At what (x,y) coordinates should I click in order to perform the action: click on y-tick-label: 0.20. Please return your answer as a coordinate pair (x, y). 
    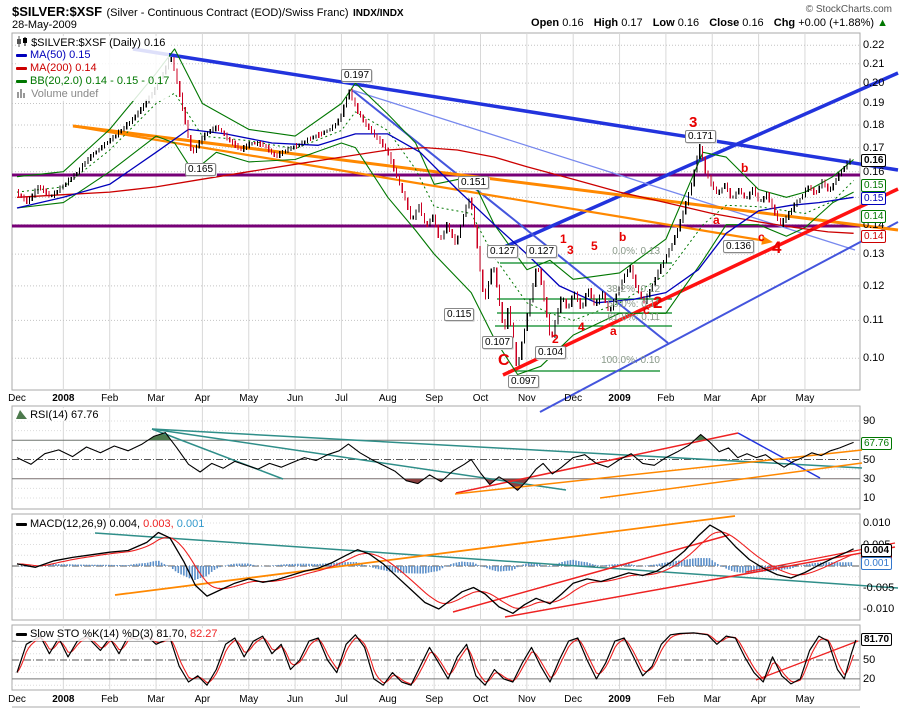
    Looking at the image, I should click on (874, 83).